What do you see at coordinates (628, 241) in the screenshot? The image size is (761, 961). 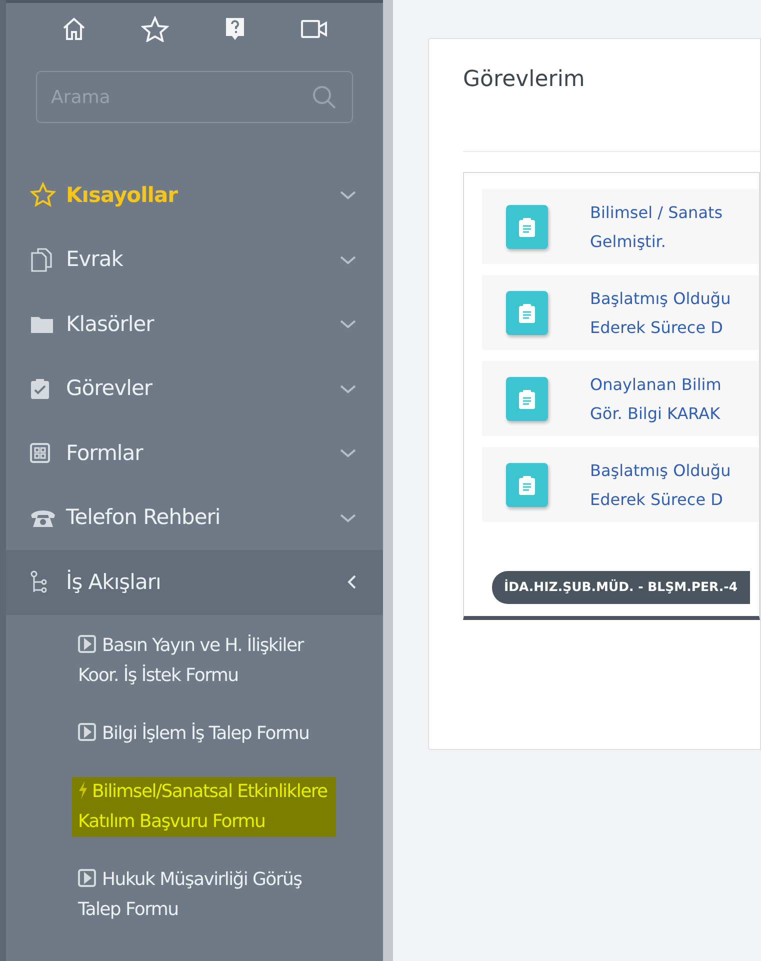 I see `task-text-line: Gelmiştir.` at bounding box center [628, 241].